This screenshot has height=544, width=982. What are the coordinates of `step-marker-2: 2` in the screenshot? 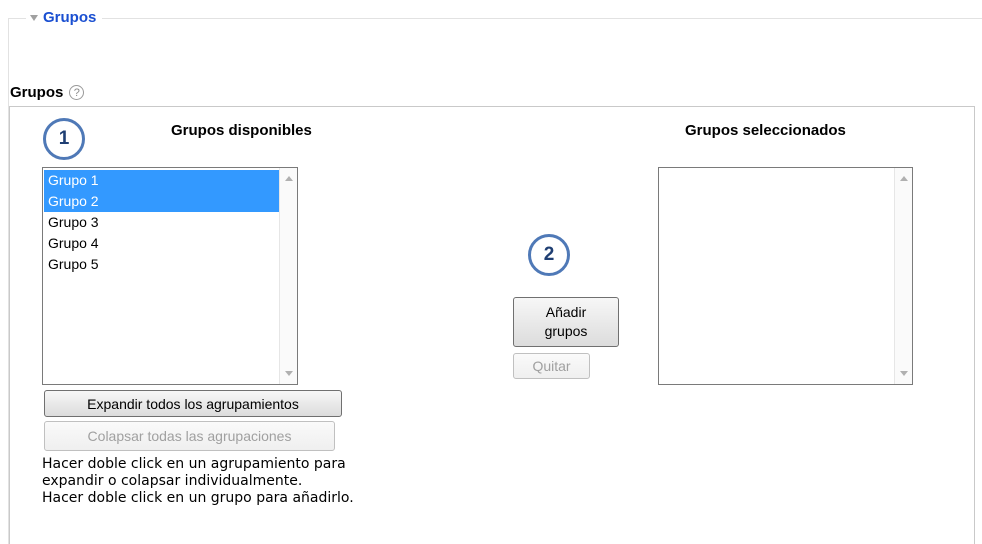 It's located at (549, 255).